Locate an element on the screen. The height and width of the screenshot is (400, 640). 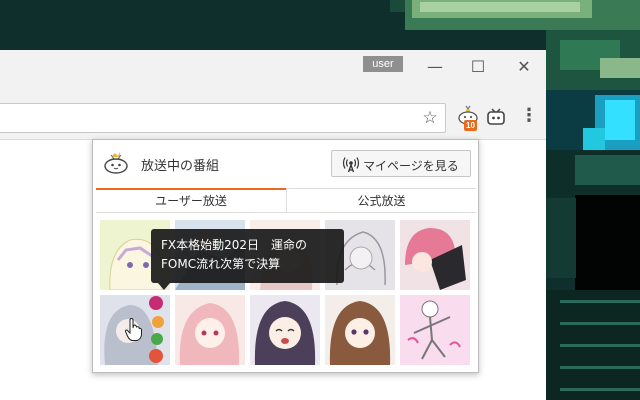
niconico-logo-icon is located at coordinates (116, 163).